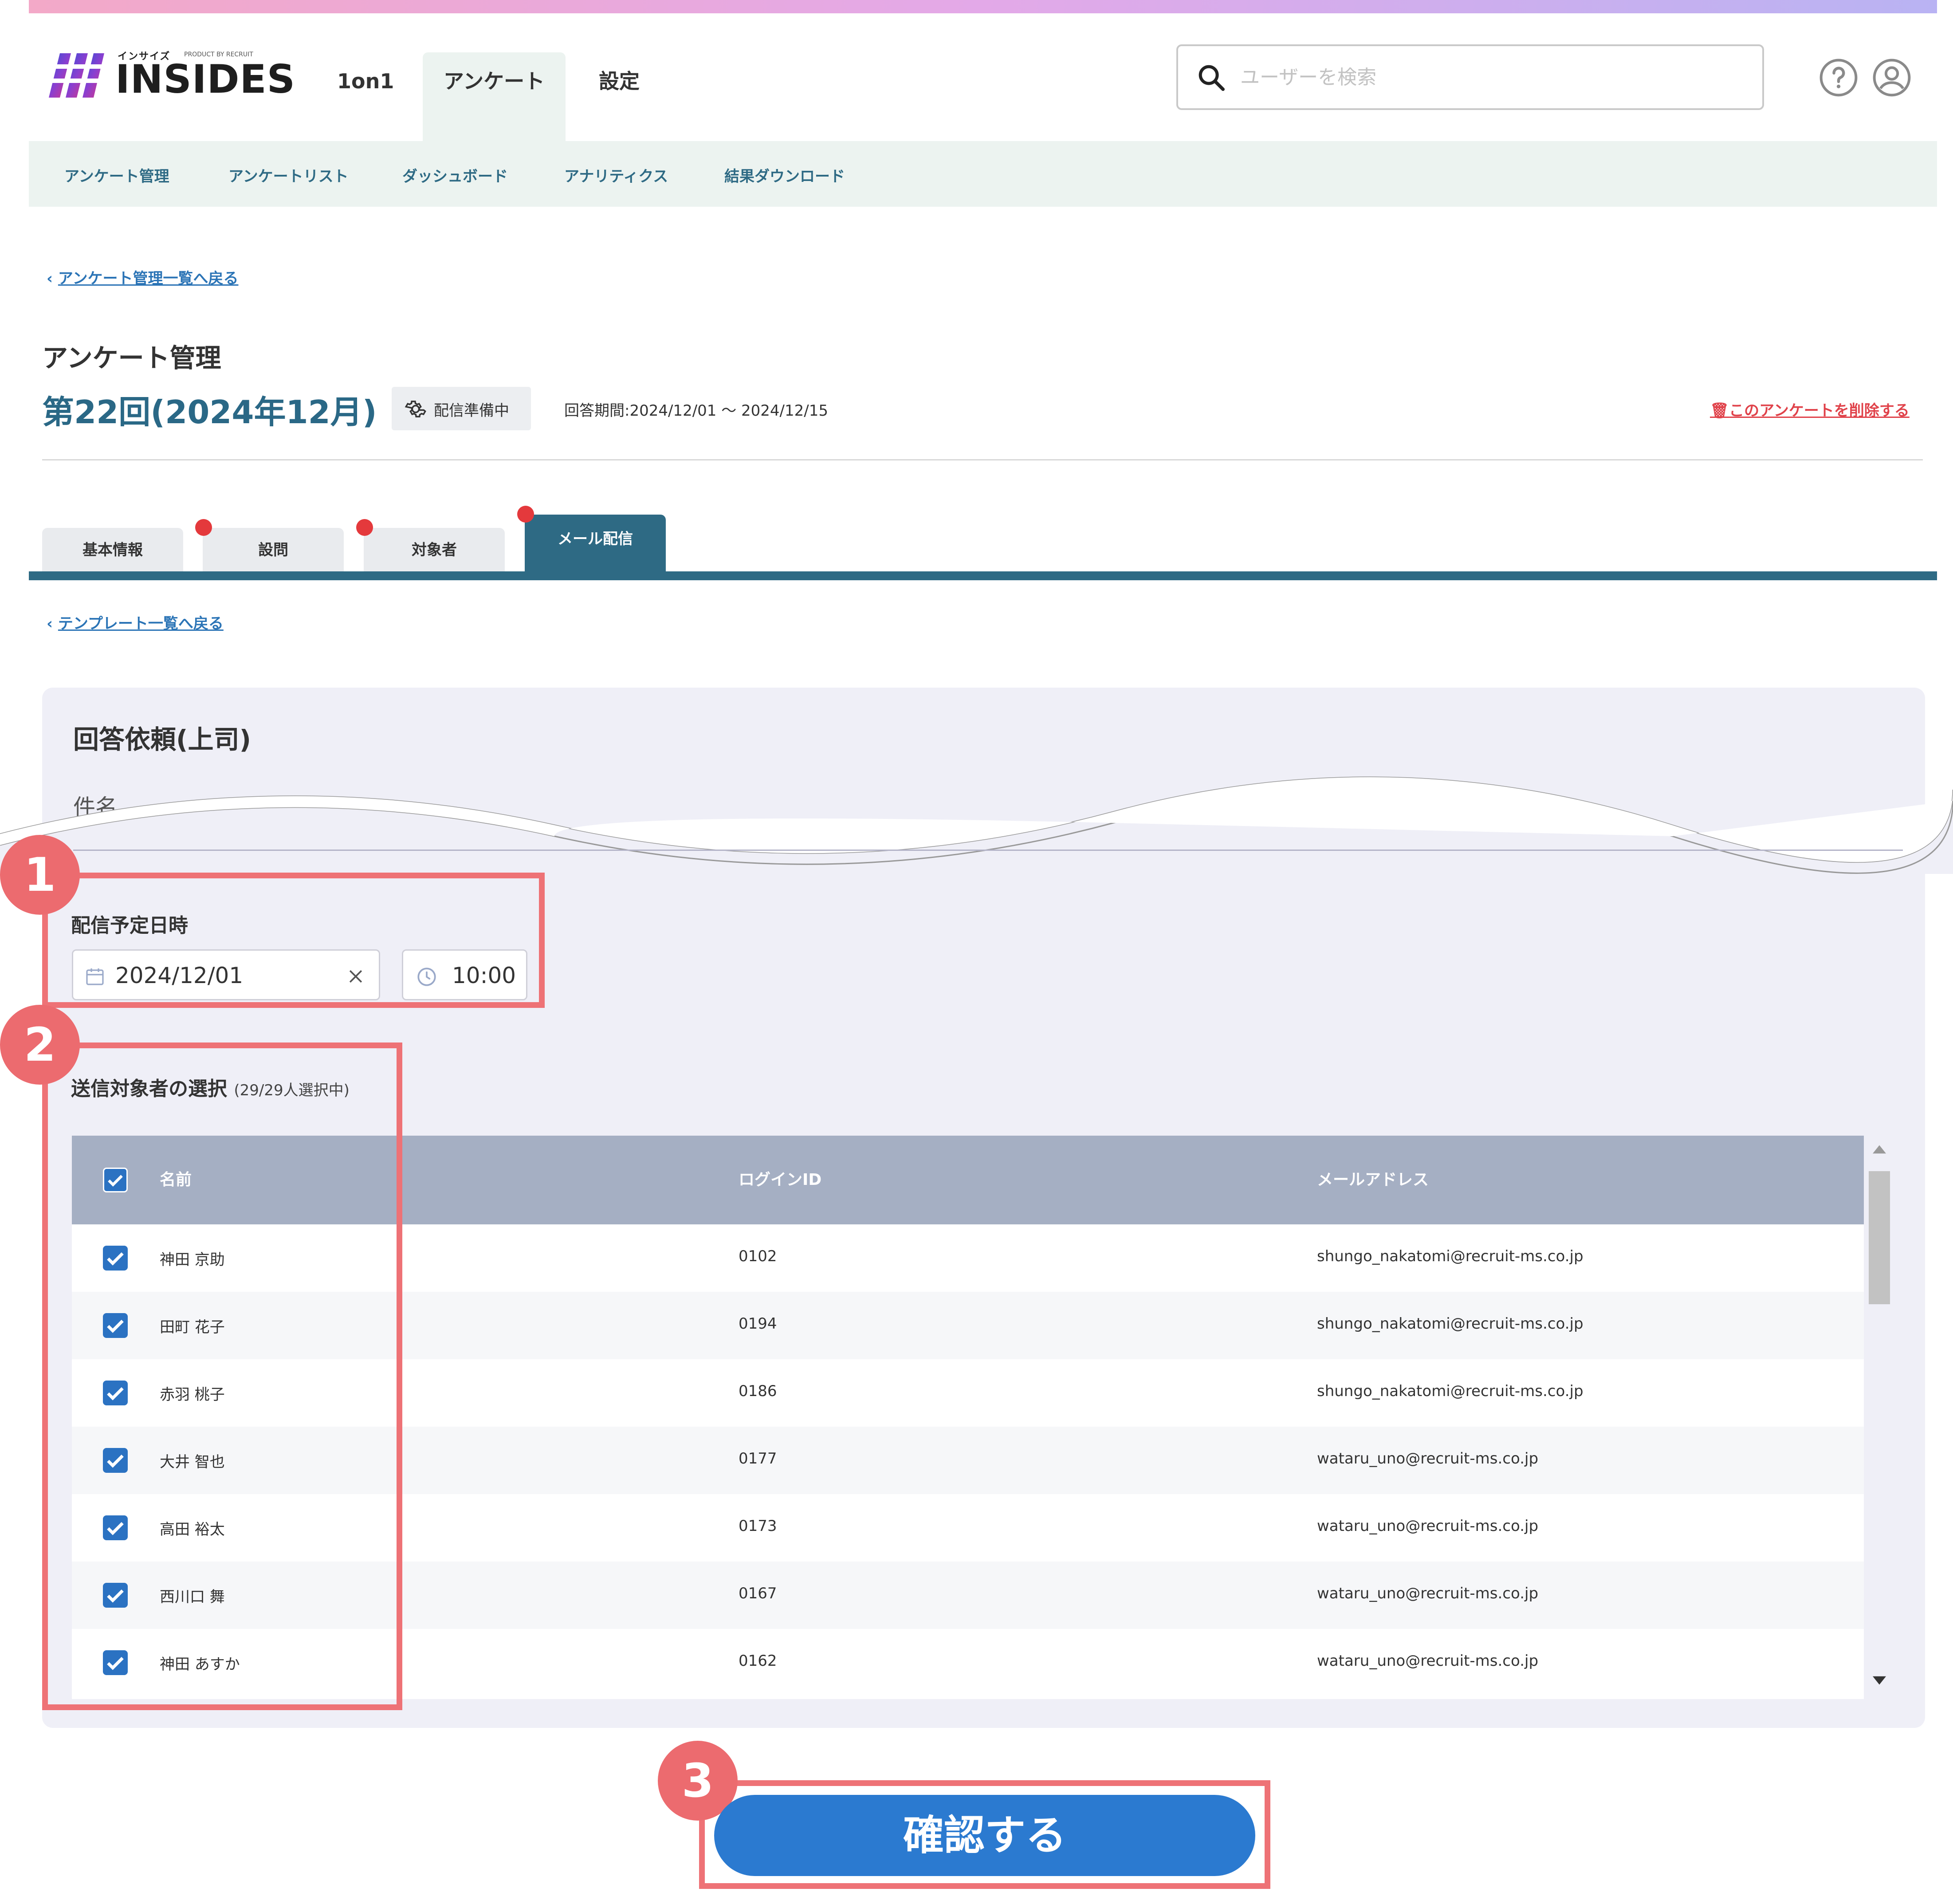  Describe the element at coordinates (1719, 411) in the screenshot. I see `trash-icon: 🗑` at that location.